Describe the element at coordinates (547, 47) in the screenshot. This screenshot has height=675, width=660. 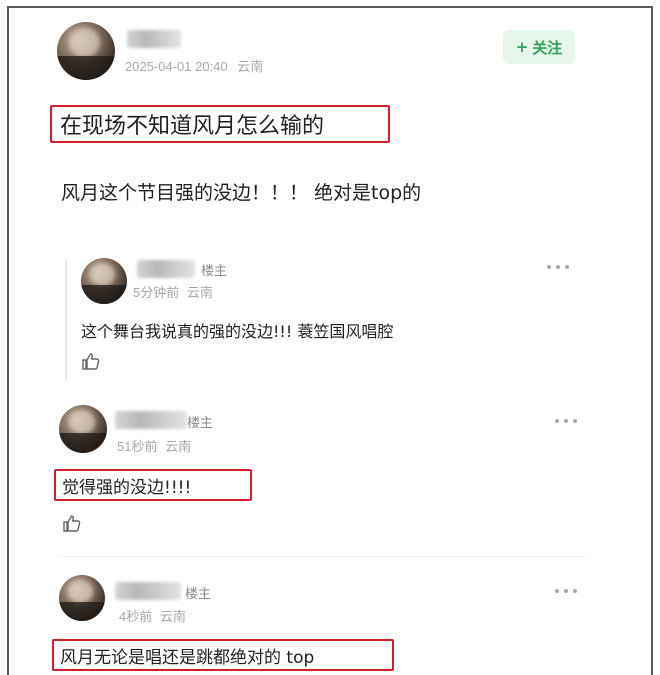
I see `follow-label: 关注` at that location.